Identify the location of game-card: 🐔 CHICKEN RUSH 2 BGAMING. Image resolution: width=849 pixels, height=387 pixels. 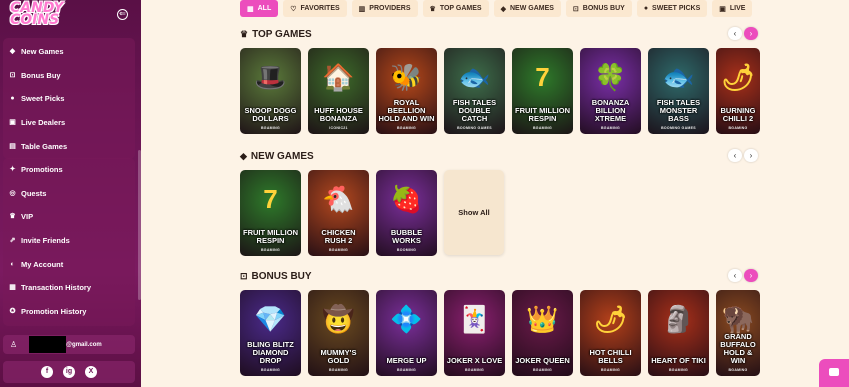
(338, 213).